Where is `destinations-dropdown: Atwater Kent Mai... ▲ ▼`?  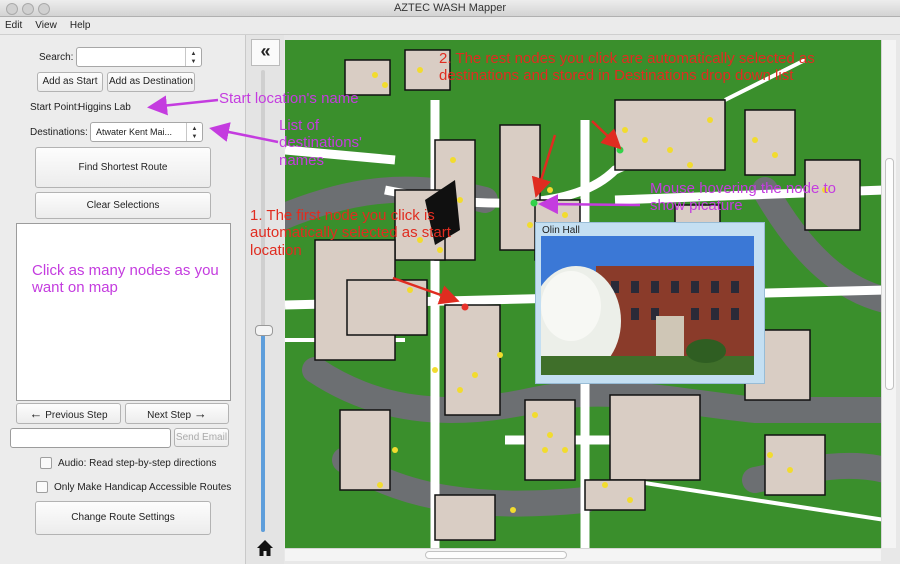 destinations-dropdown: Atwater Kent Mai... ▲ ▼ is located at coordinates (146, 132).